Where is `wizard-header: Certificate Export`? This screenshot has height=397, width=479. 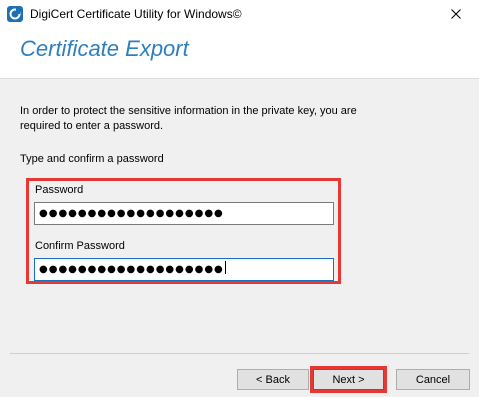
wizard-header: Certificate Export is located at coordinates (239, 53).